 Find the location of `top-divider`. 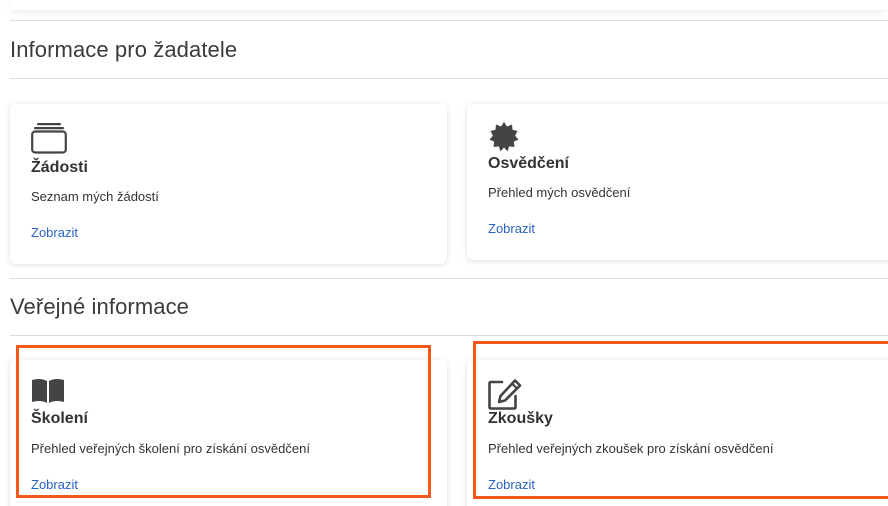

top-divider is located at coordinates (449, 20).